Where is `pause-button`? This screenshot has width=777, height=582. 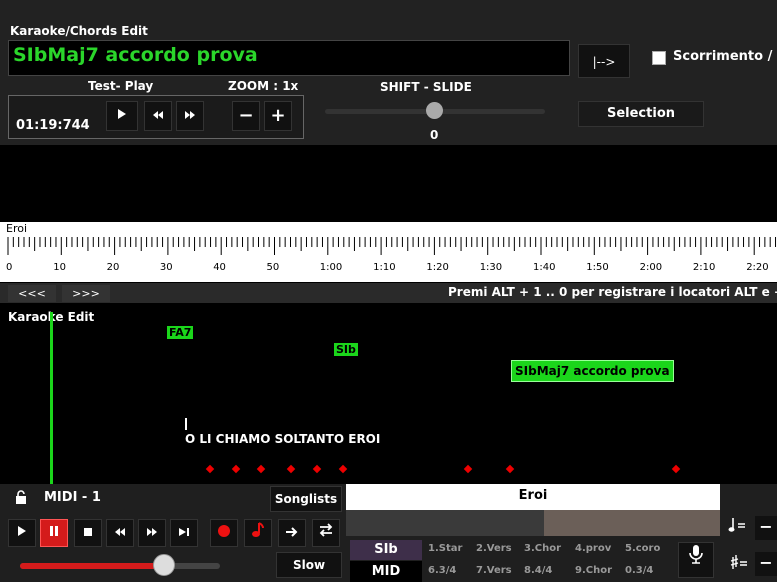
pause-button is located at coordinates (54, 533).